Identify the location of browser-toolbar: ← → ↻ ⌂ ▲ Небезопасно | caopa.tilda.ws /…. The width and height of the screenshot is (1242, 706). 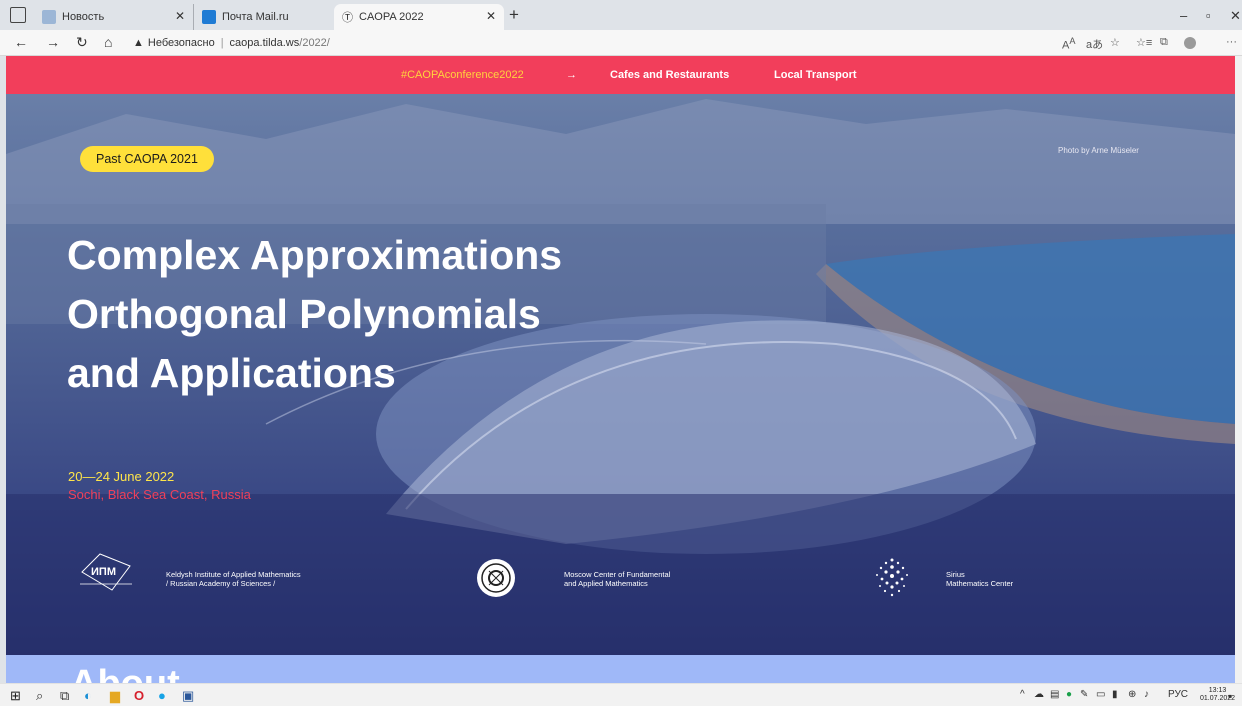
(621, 43).